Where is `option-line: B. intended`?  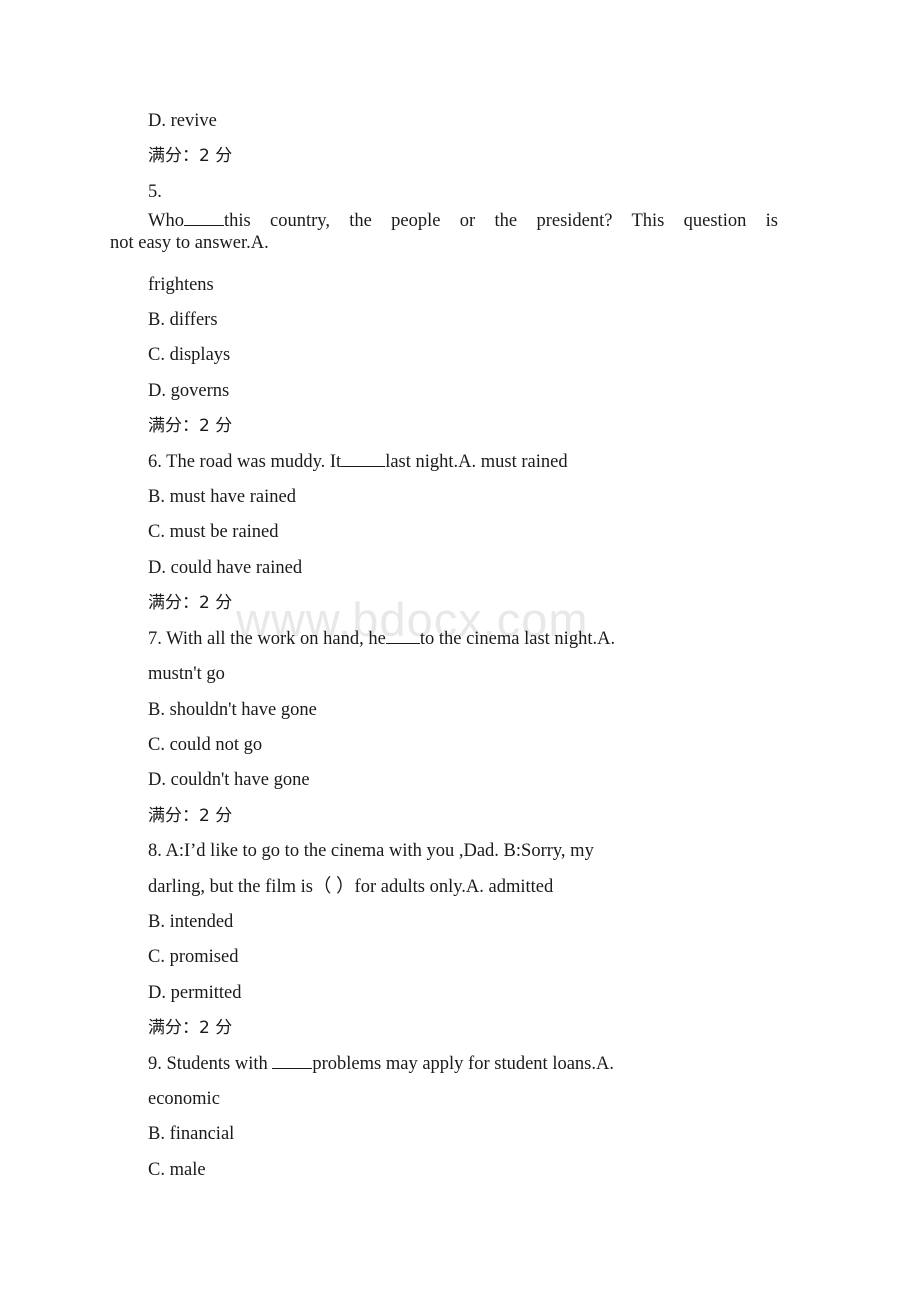 option-line: B. intended is located at coordinates (191, 921).